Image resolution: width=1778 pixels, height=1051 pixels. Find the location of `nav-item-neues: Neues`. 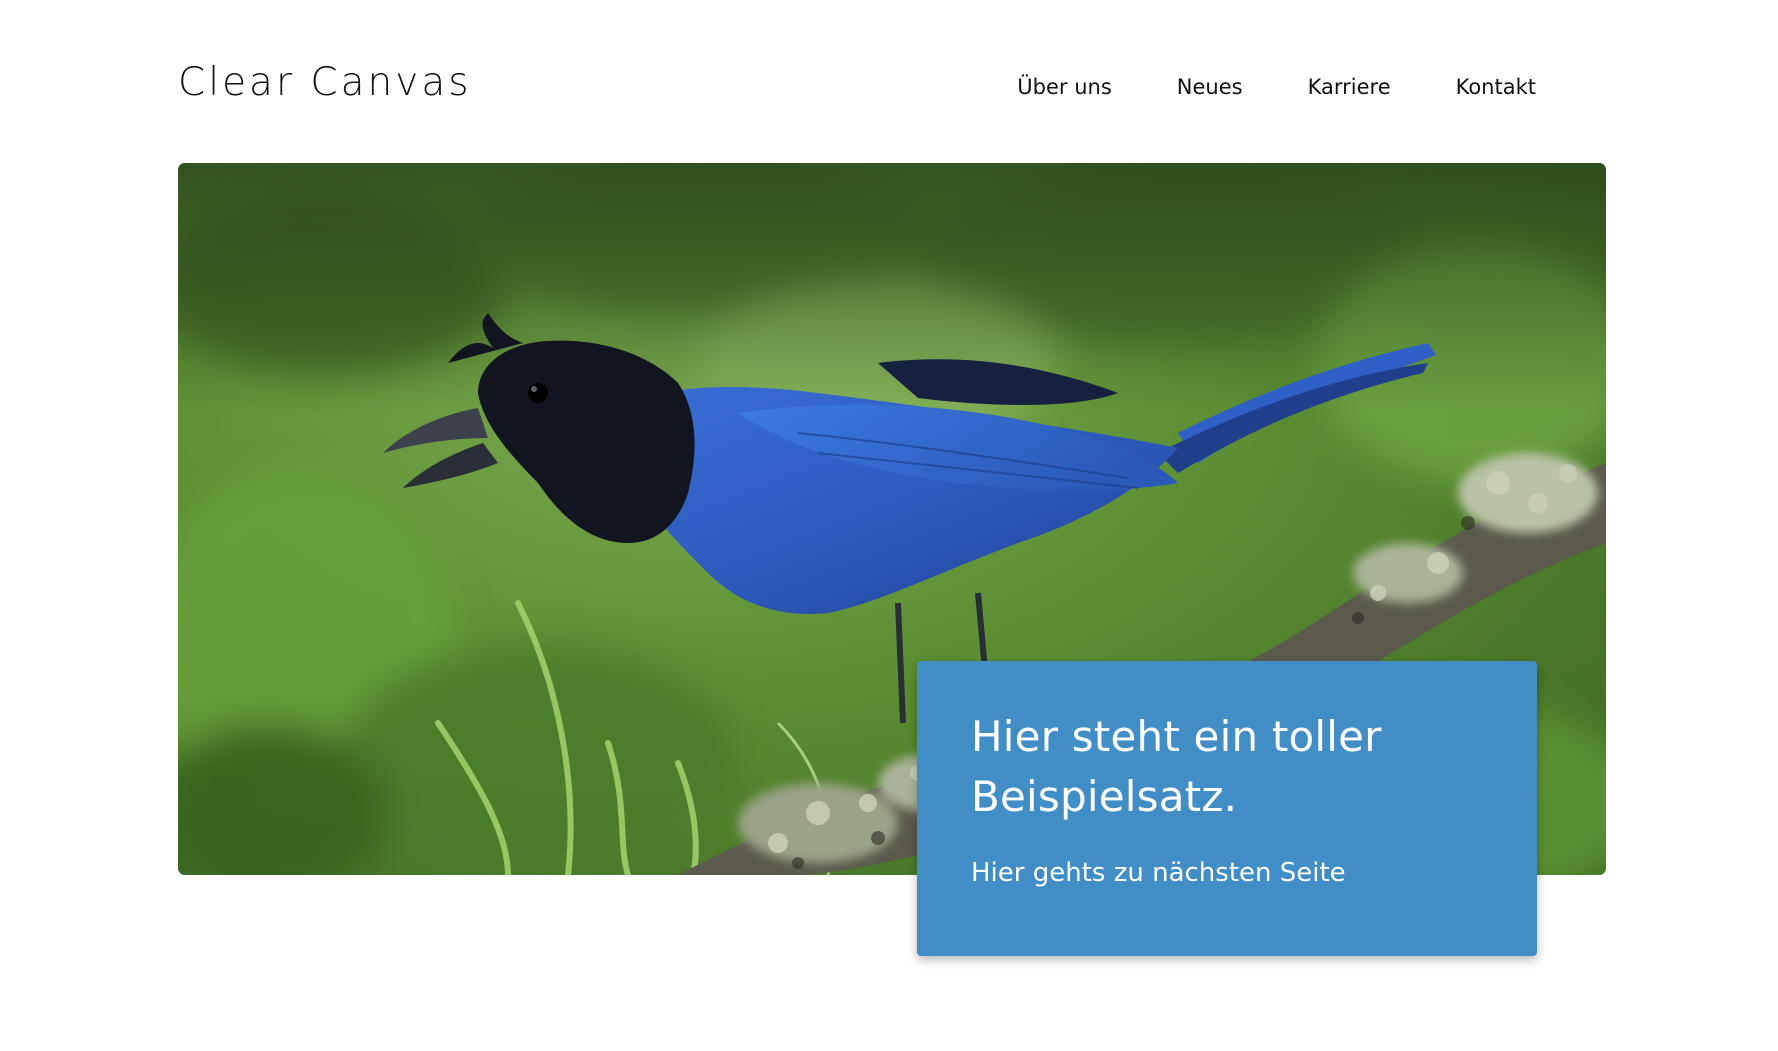

nav-item-neues: Neues is located at coordinates (1210, 87).